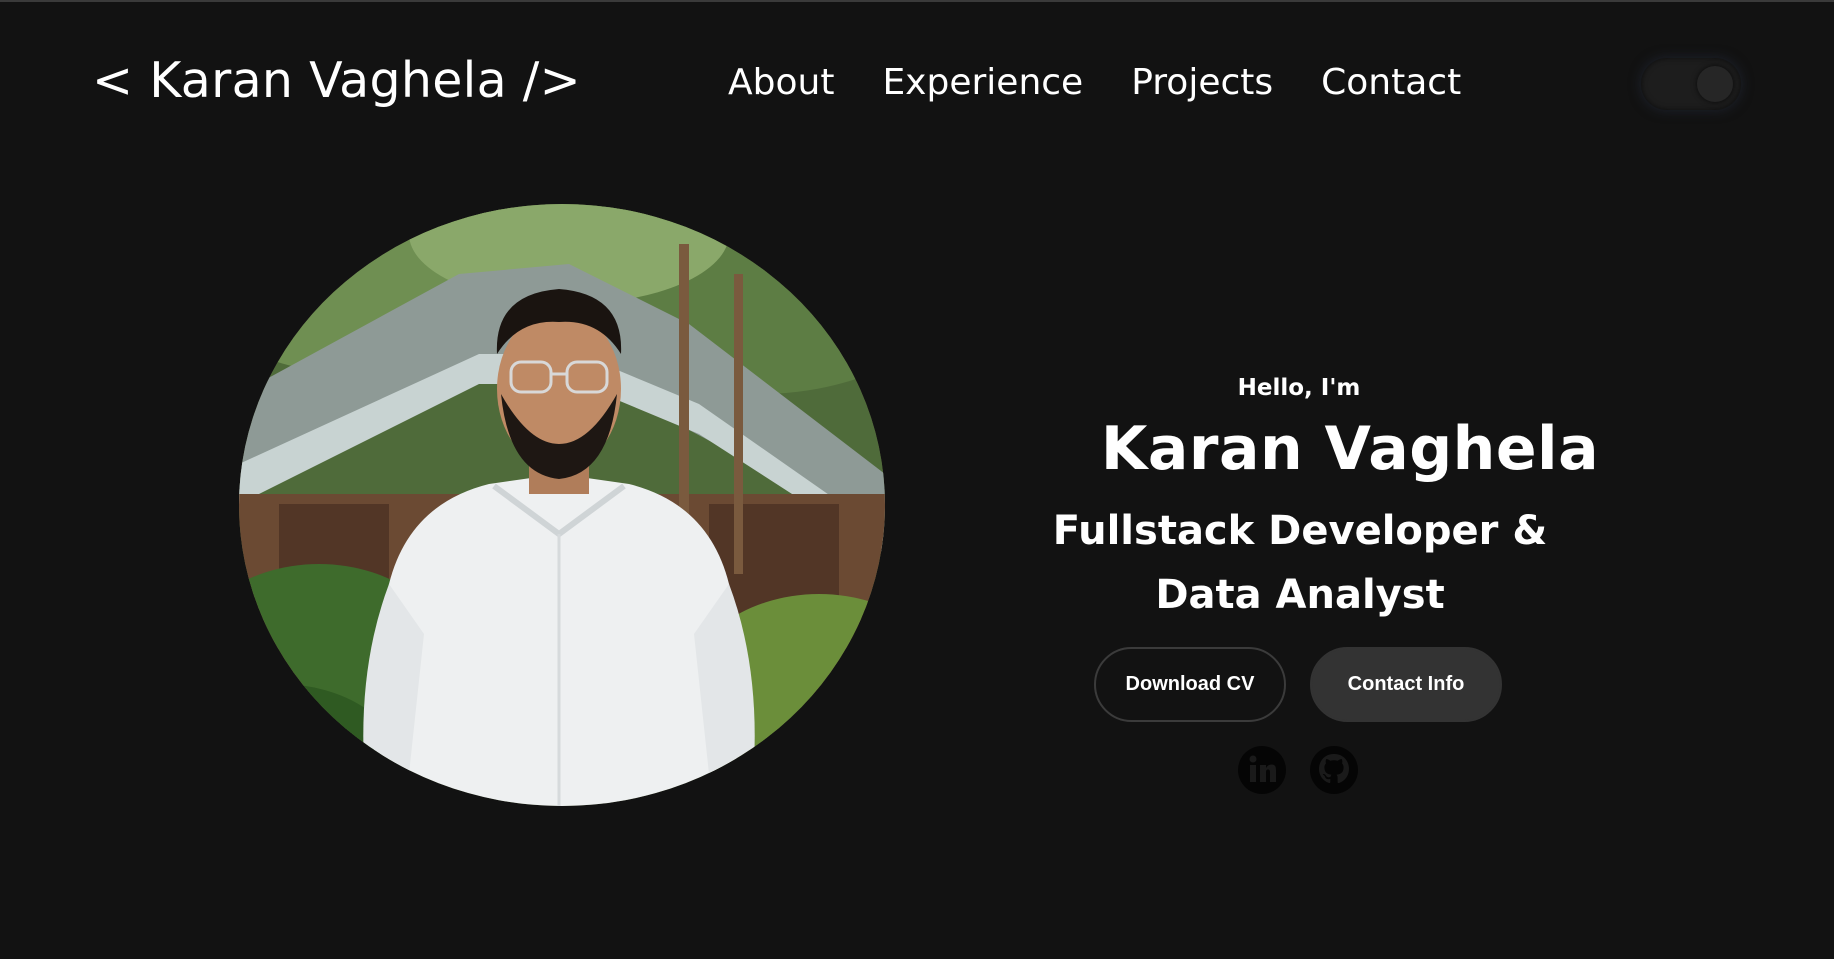 This screenshot has width=1834, height=959. I want to click on nav-item-experience: Experience, so click(982, 82).